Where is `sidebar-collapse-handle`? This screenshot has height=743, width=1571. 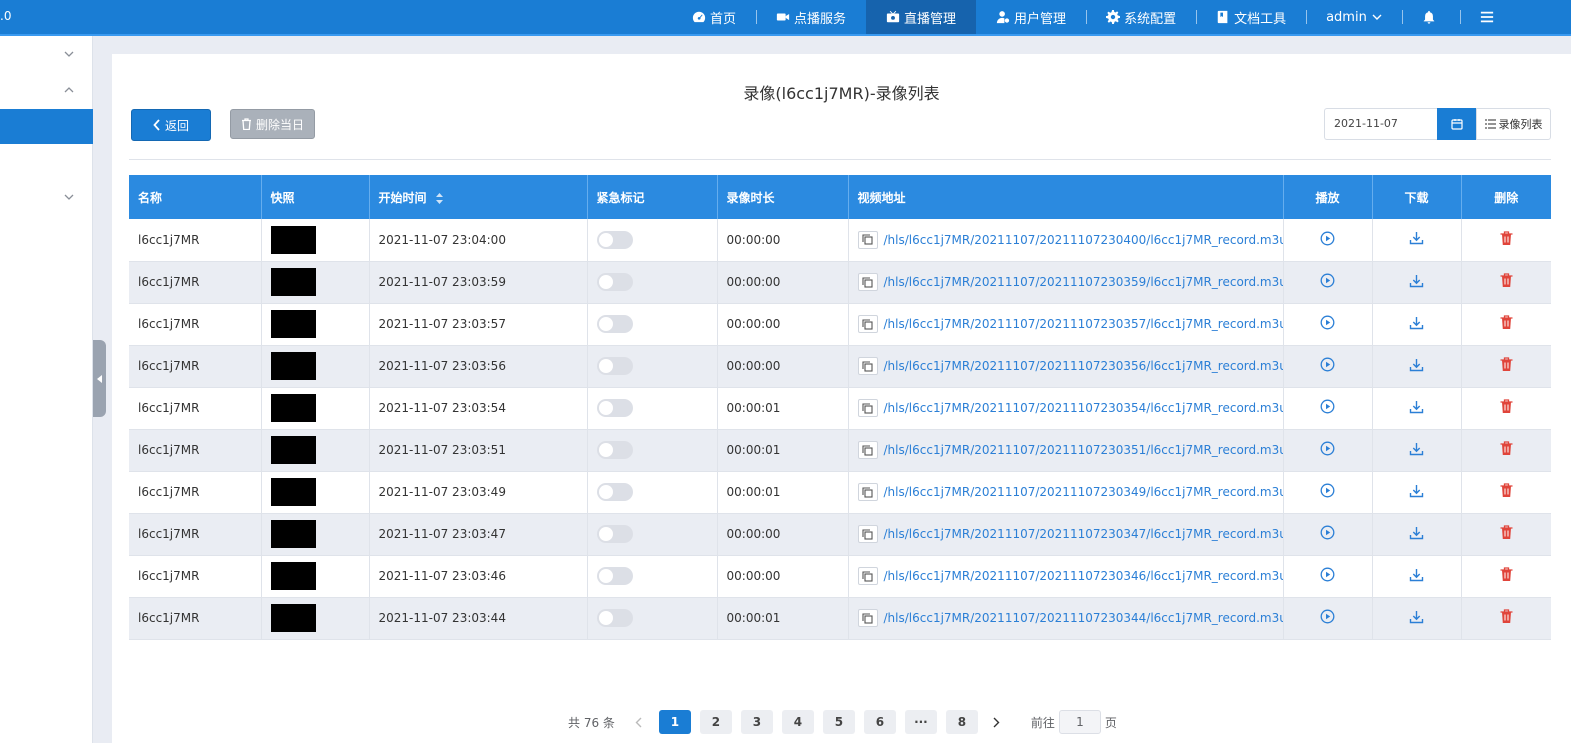
sidebar-collapse-handle is located at coordinates (99, 378).